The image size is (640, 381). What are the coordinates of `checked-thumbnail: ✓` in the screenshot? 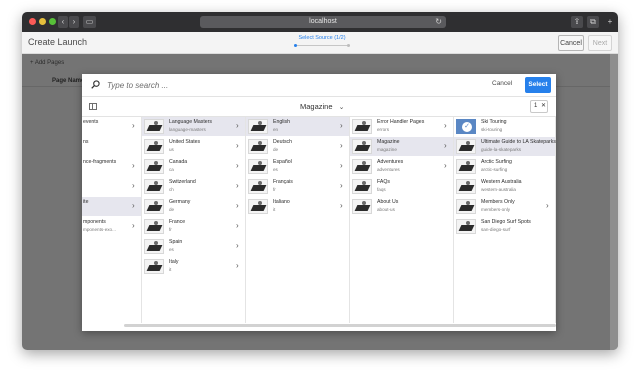 It's located at (466, 126).